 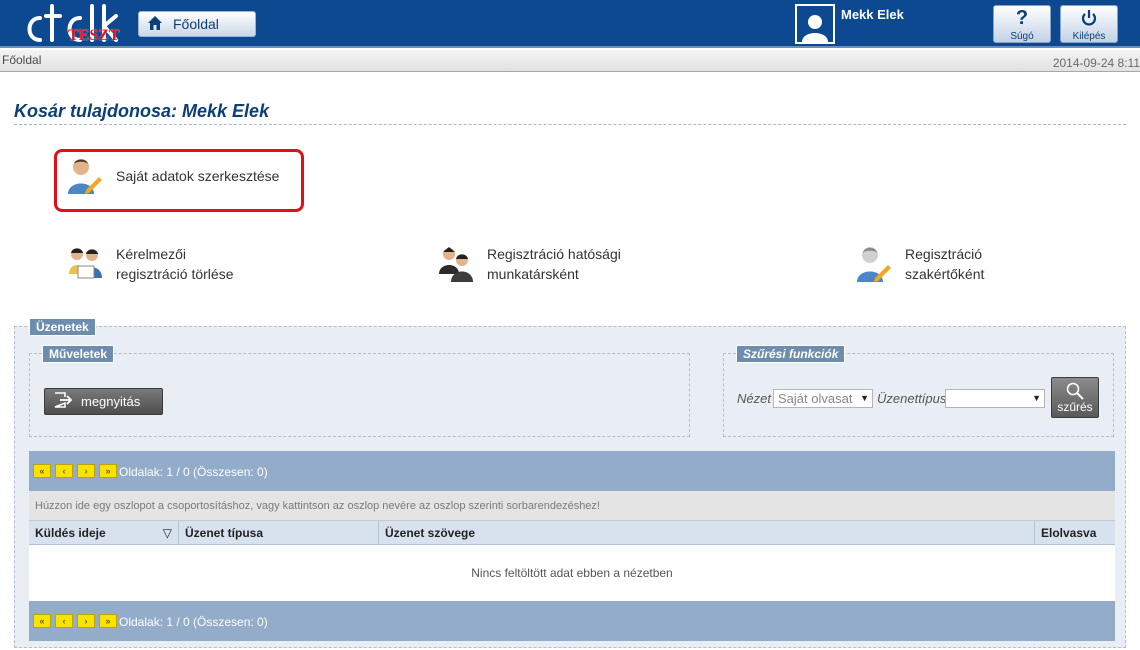 I want to click on operations-group: Műveletek megnyitás, so click(x=359, y=391).